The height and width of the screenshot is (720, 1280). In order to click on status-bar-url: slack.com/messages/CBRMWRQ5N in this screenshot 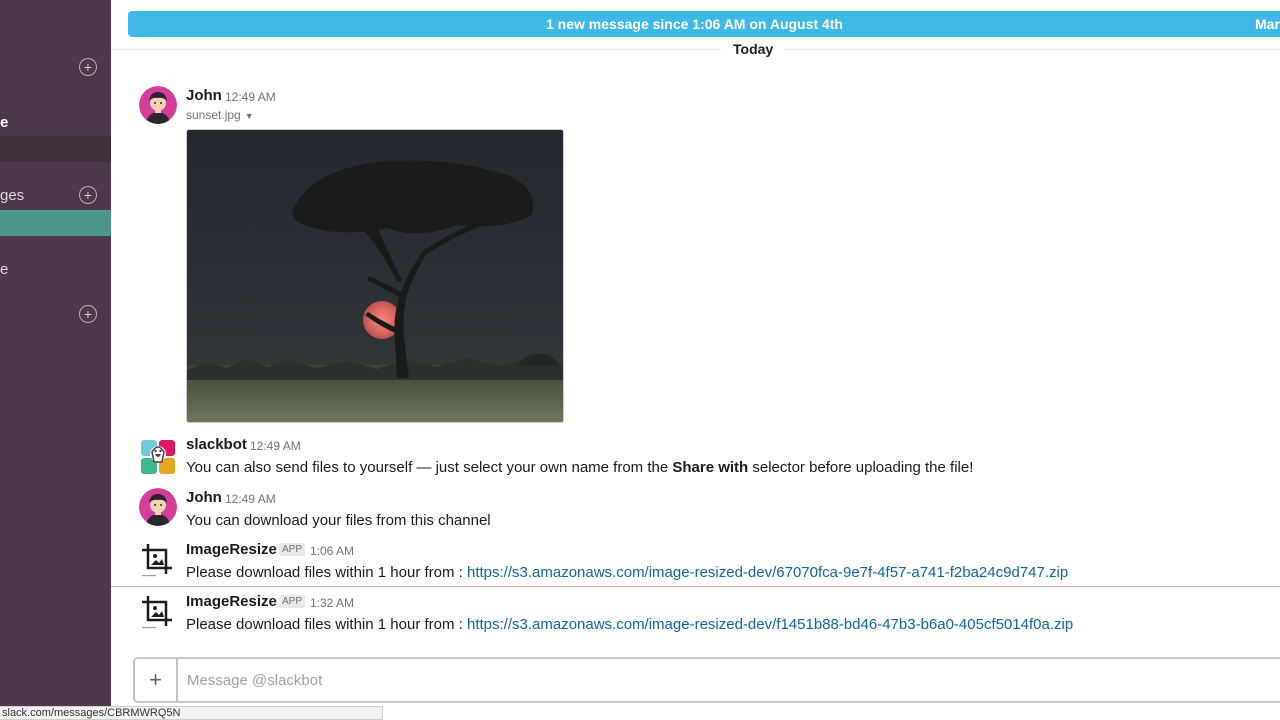, I will do `click(191, 713)`.